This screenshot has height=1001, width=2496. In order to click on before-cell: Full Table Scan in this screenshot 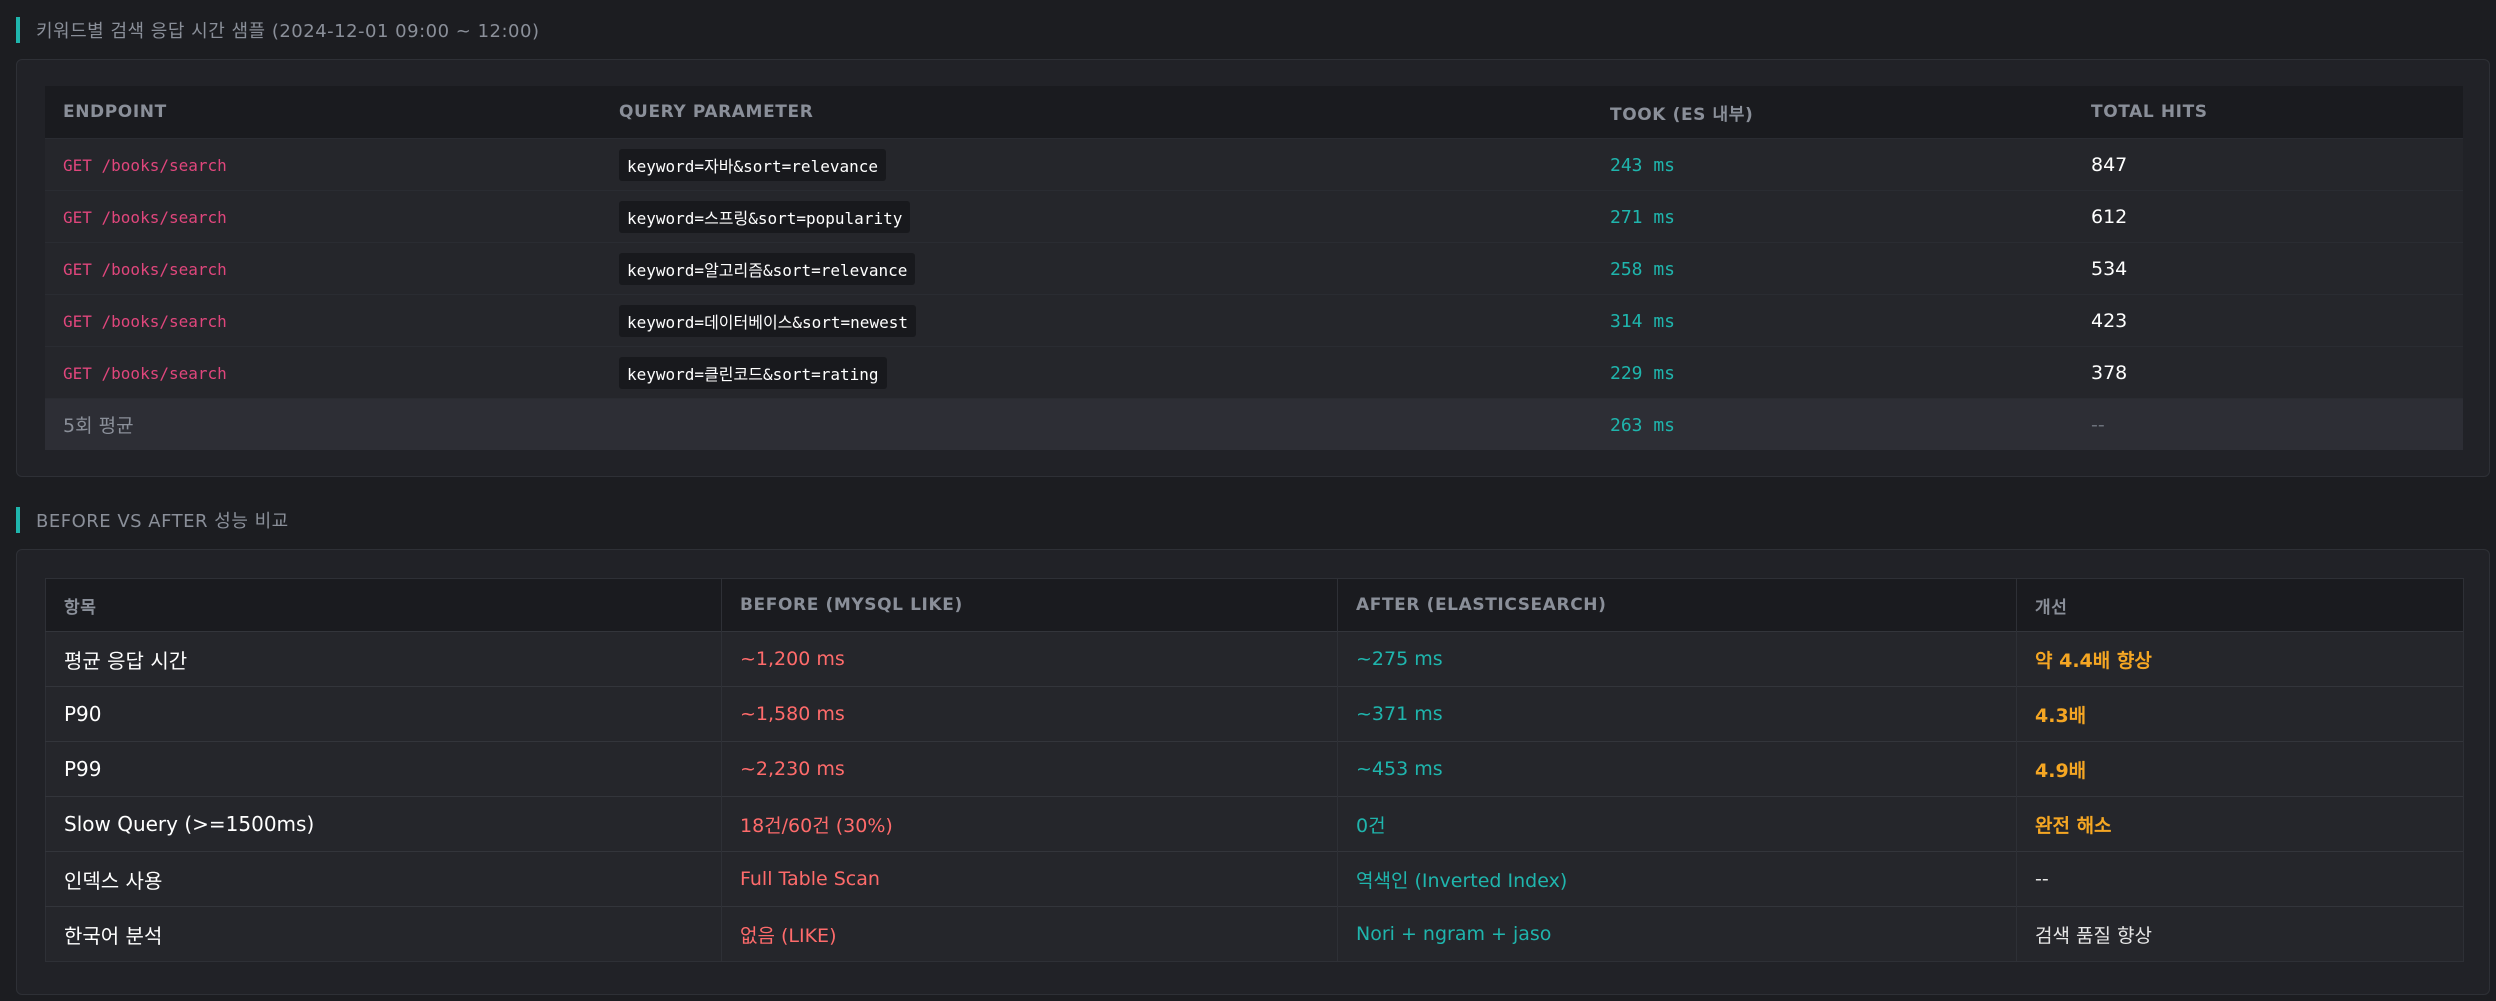, I will do `click(1029, 879)`.